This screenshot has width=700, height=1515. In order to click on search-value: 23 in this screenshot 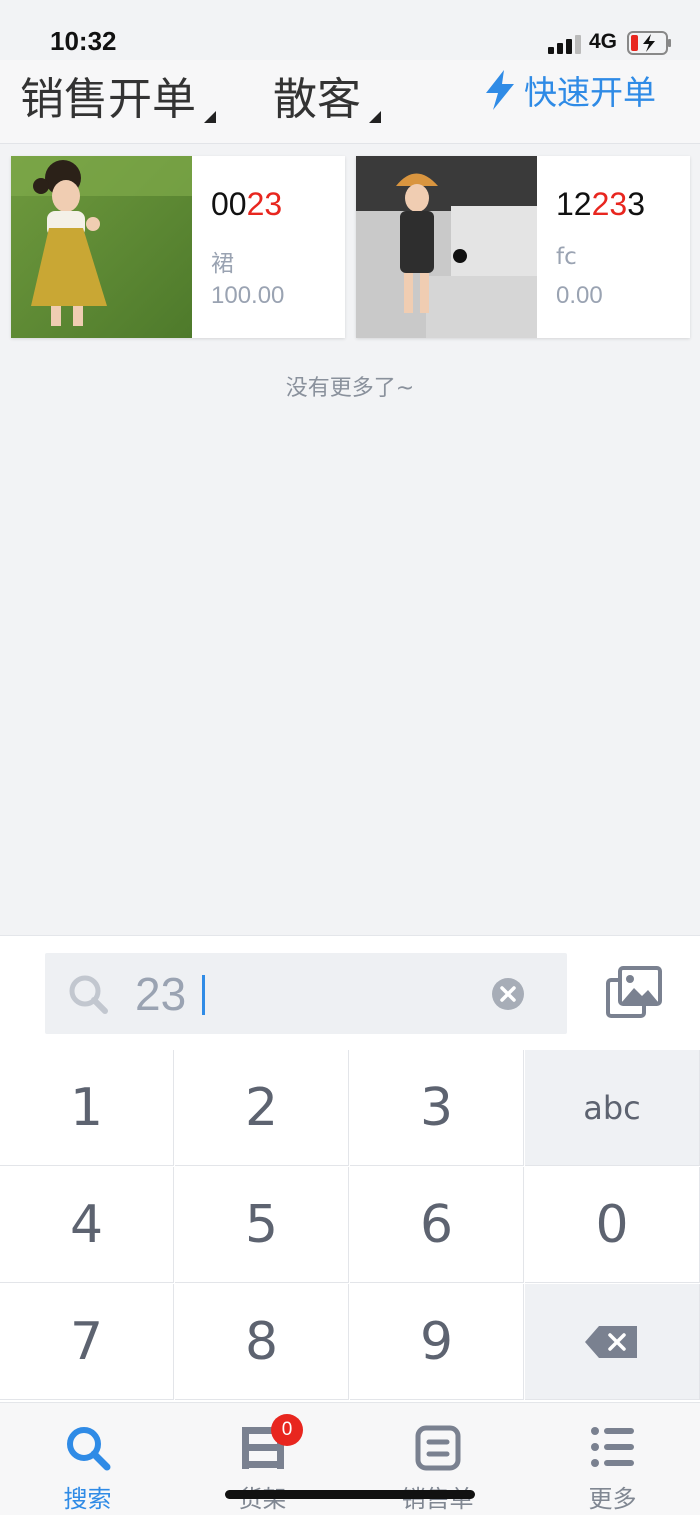, I will do `click(161, 994)`.